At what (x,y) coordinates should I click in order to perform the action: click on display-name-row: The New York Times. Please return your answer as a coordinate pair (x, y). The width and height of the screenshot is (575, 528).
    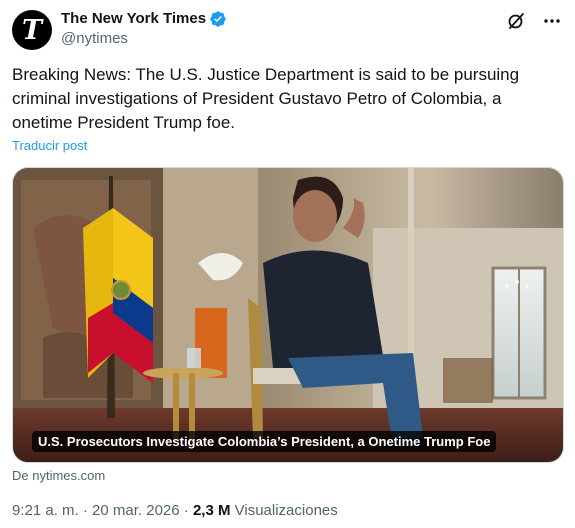
    Looking at the image, I should click on (144, 18).